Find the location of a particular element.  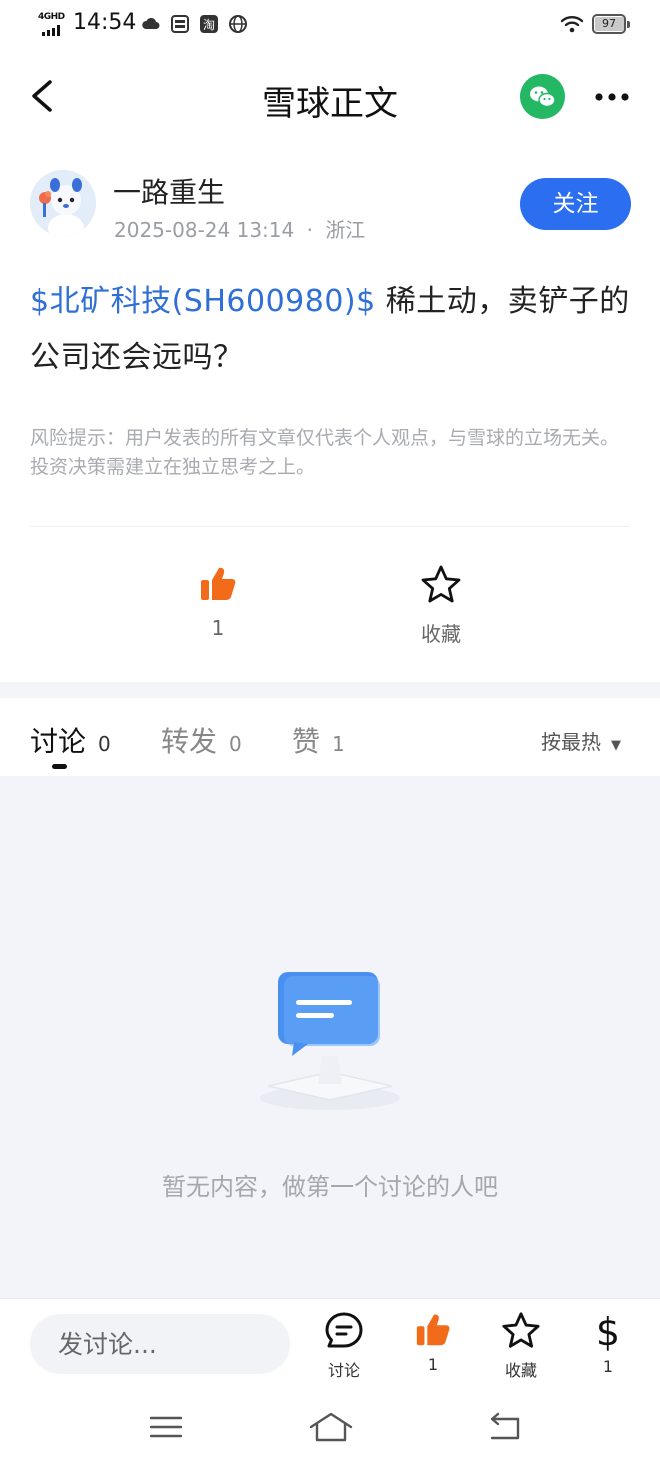

clock: 14:54 is located at coordinates (105, 22).